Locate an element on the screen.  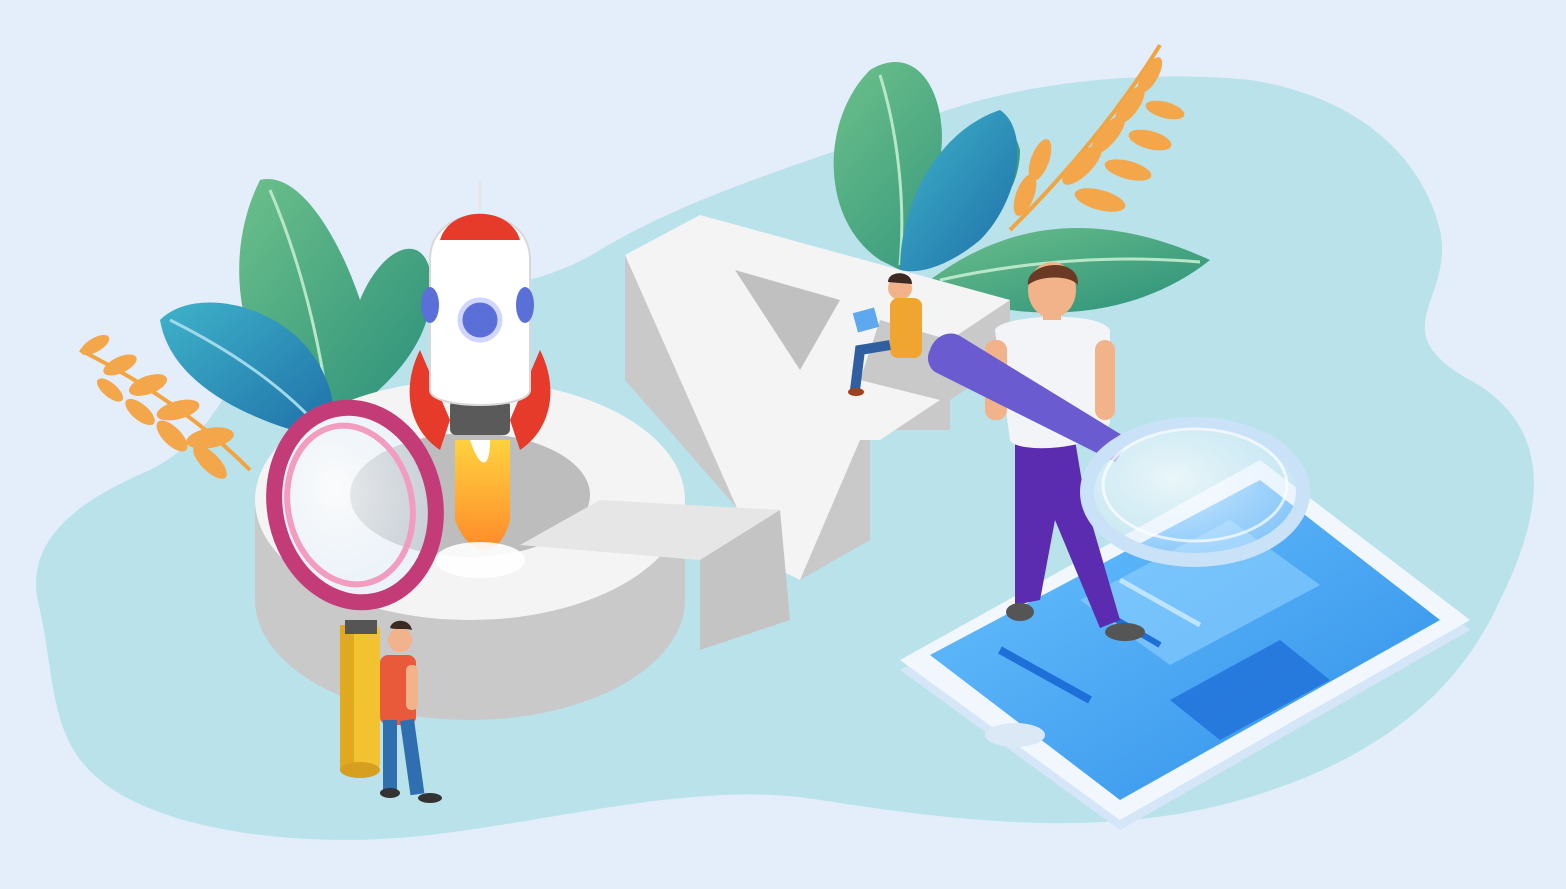
yellow-pencil is located at coordinates (360, 699).